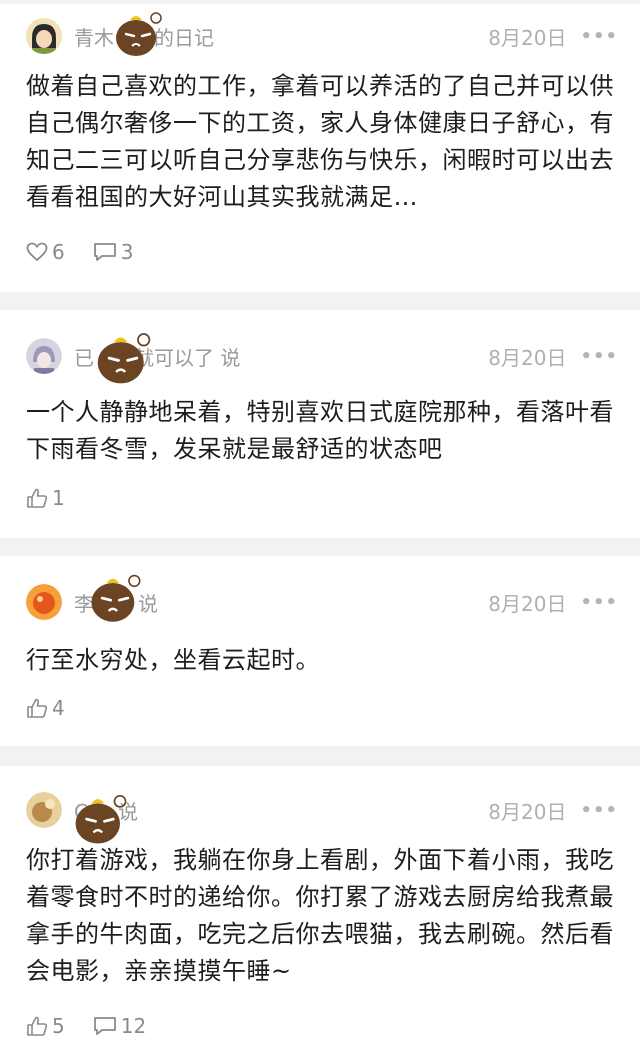  I want to click on comment-button: 12, so click(119, 1026).